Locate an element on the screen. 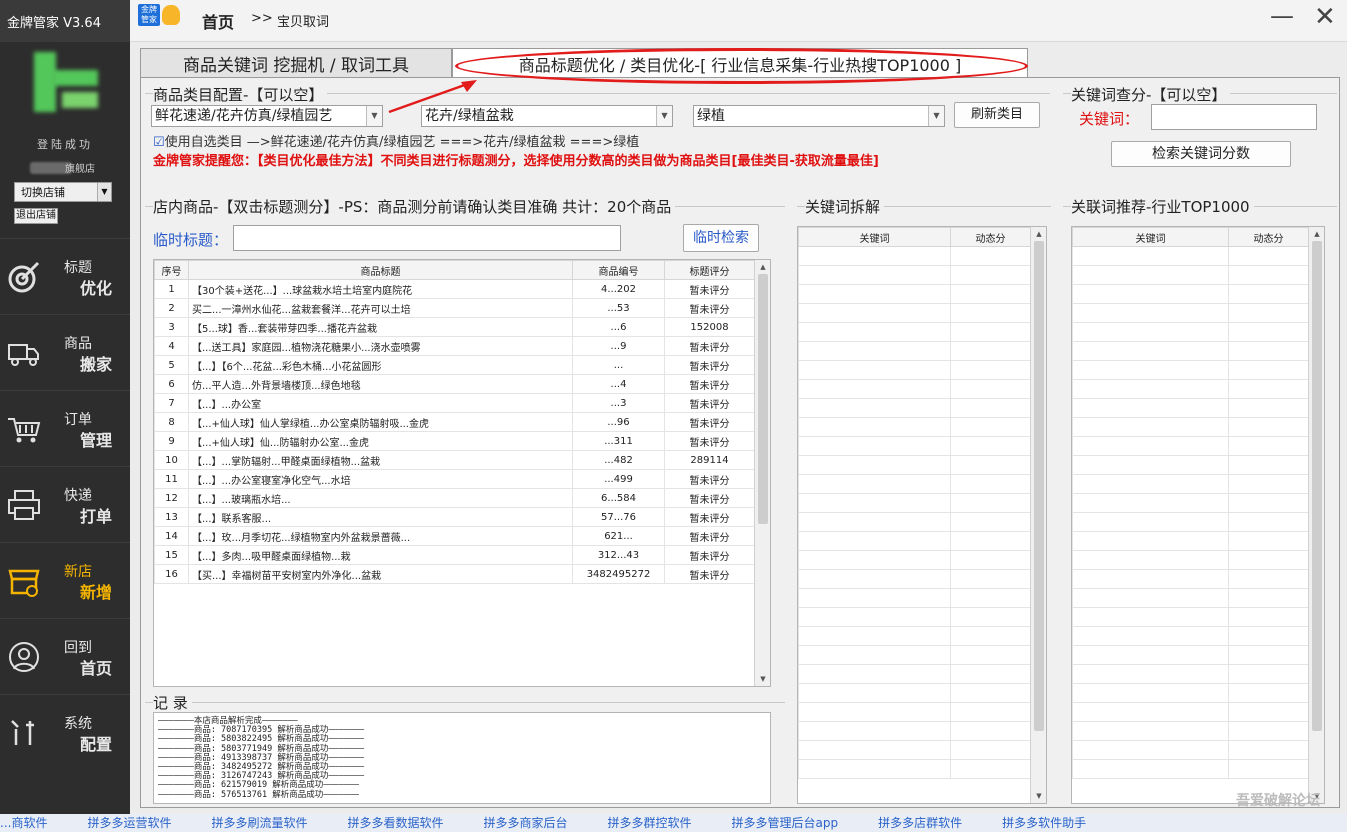 Image resolution: width=1347 pixels, height=832 pixels. checkbox-checked-icon: ☑ is located at coordinates (159, 142).